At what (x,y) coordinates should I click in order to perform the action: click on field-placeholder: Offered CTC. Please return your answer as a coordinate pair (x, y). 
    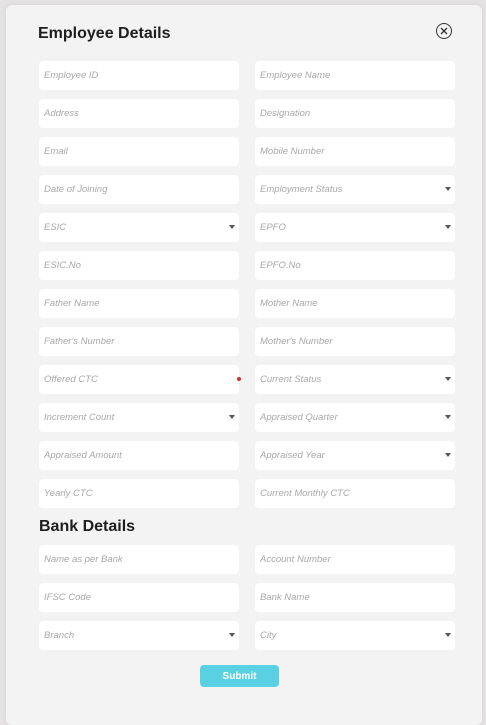
    Looking at the image, I should click on (71, 379).